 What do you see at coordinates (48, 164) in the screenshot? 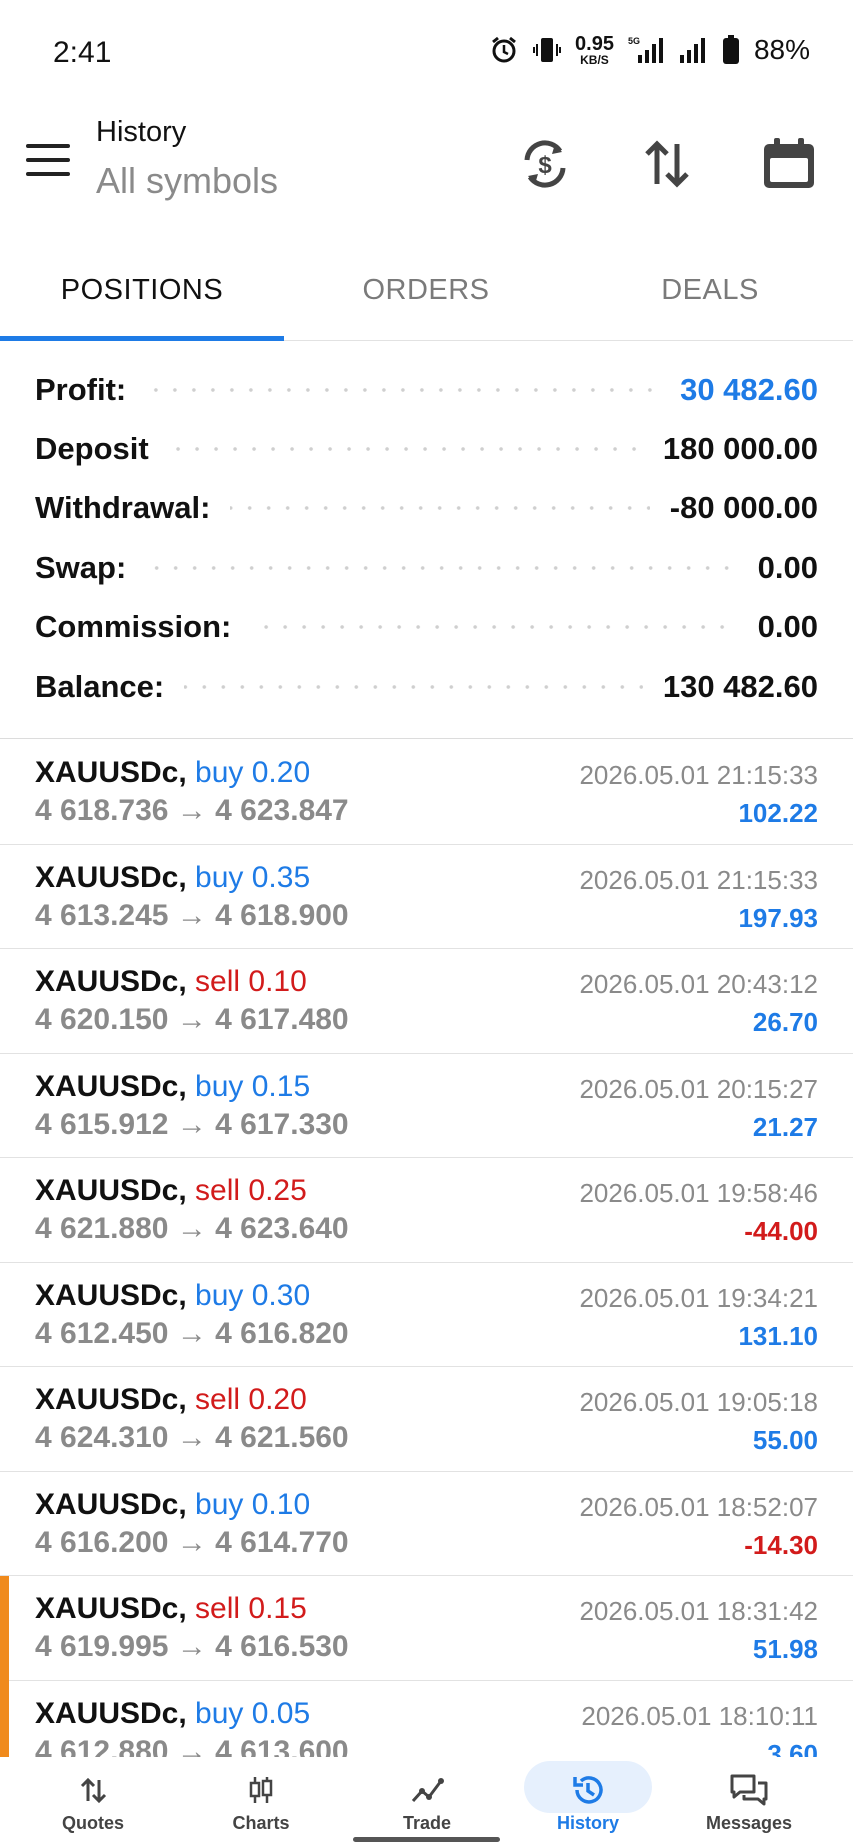
I see `menu-icon` at bounding box center [48, 164].